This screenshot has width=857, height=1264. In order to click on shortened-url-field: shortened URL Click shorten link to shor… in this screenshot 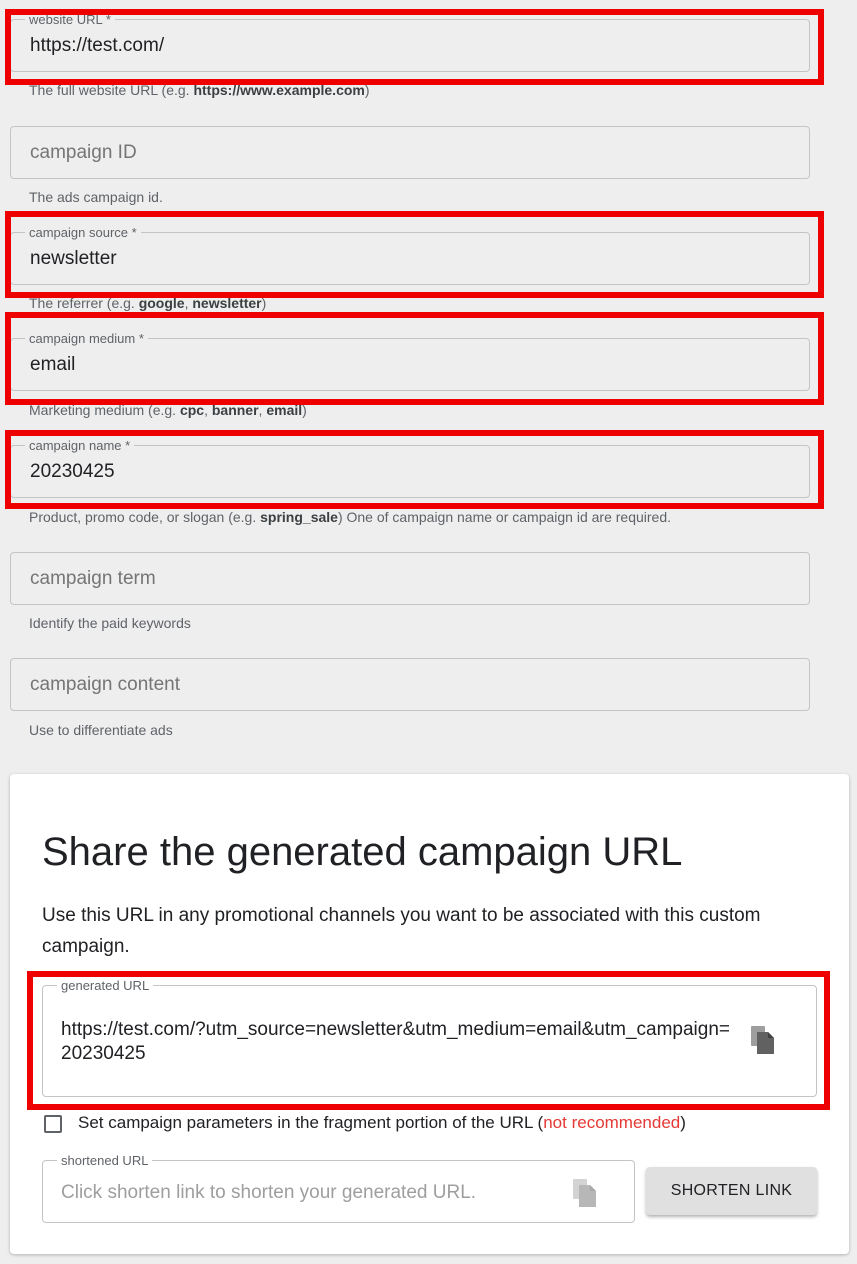, I will do `click(338, 1188)`.